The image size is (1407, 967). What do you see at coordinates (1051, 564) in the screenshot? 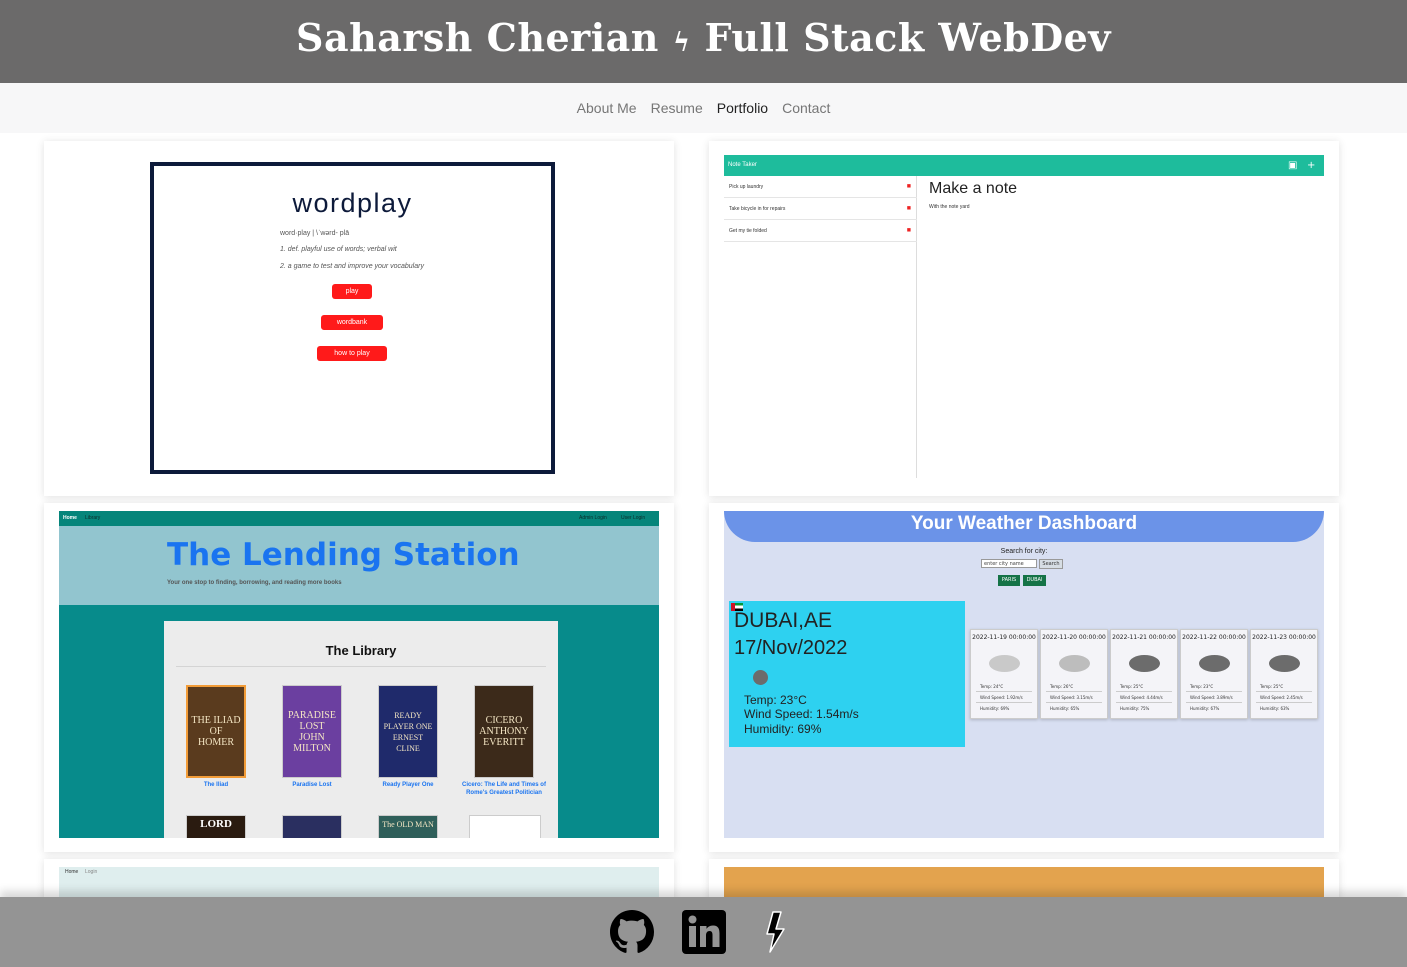
I see `weather-search-button: Search` at bounding box center [1051, 564].